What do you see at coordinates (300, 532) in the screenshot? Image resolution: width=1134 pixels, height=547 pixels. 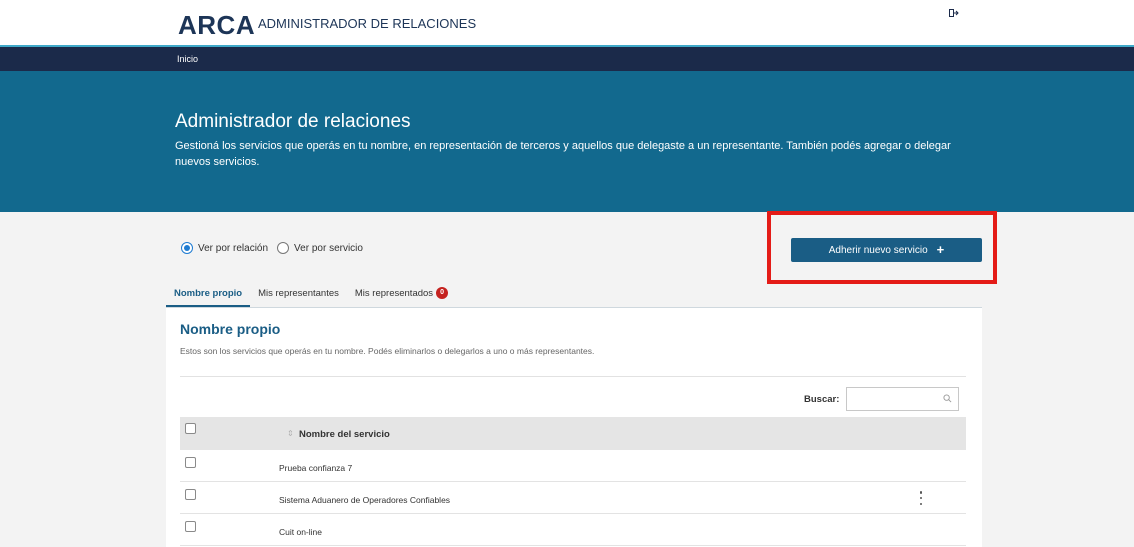 I see `service-name-cell: Cuit on-line` at bounding box center [300, 532].